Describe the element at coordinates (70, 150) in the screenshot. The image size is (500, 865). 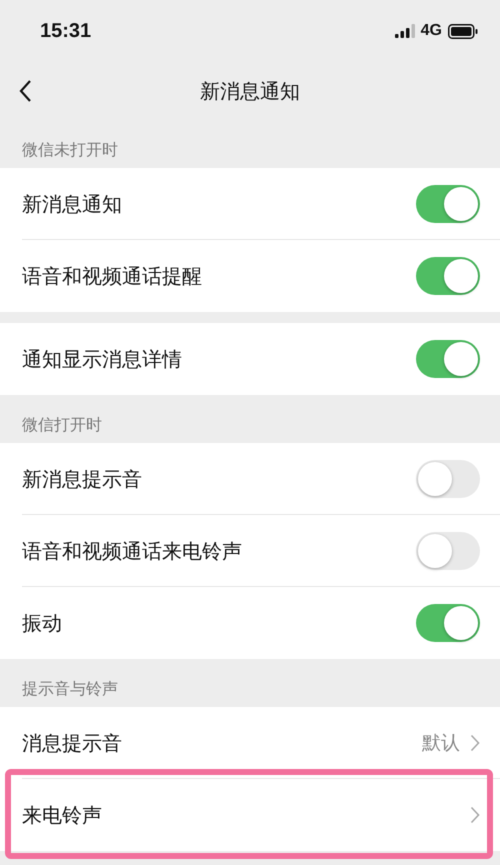
I see `section-header: 微信未打开时` at that location.